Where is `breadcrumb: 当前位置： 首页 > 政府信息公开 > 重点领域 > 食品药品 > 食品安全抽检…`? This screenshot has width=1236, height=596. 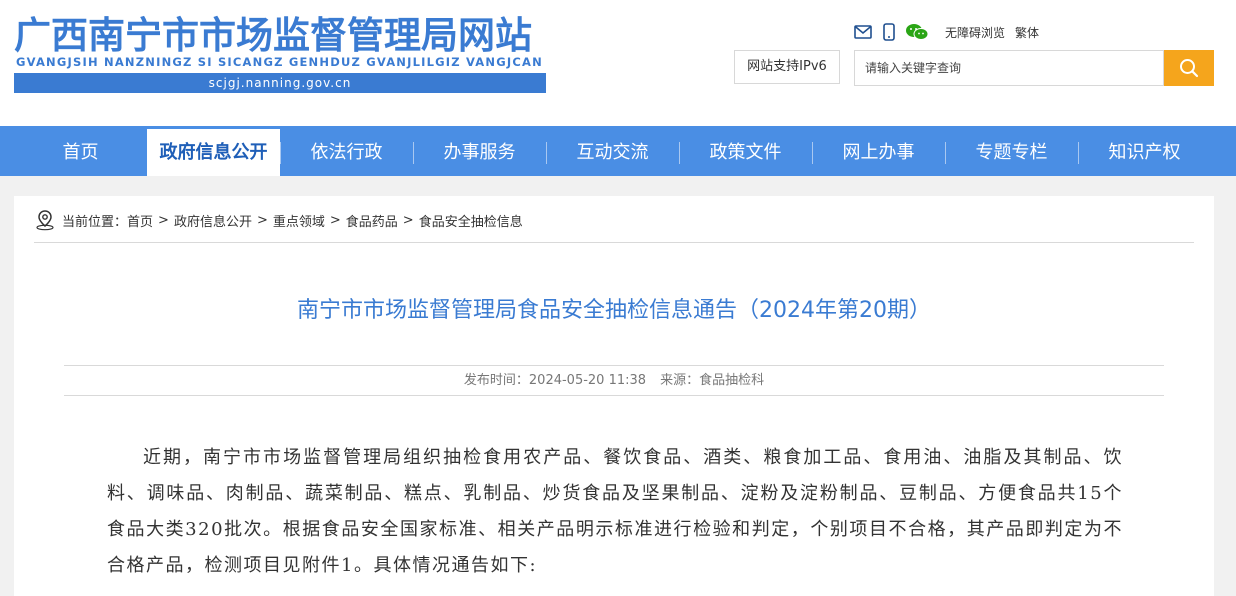 breadcrumb: 当前位置： 首页 > 政府信息公开 > 重点领域 > 食品药品 > 食品安全抽检… is located at coordinates (278, 220).